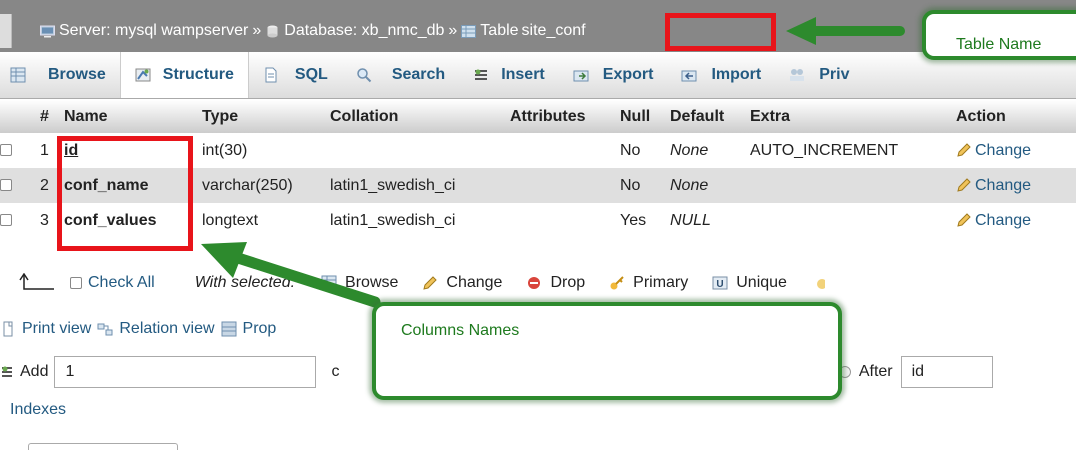  I want to click on tab-search-label: Search, so click(418, 74).